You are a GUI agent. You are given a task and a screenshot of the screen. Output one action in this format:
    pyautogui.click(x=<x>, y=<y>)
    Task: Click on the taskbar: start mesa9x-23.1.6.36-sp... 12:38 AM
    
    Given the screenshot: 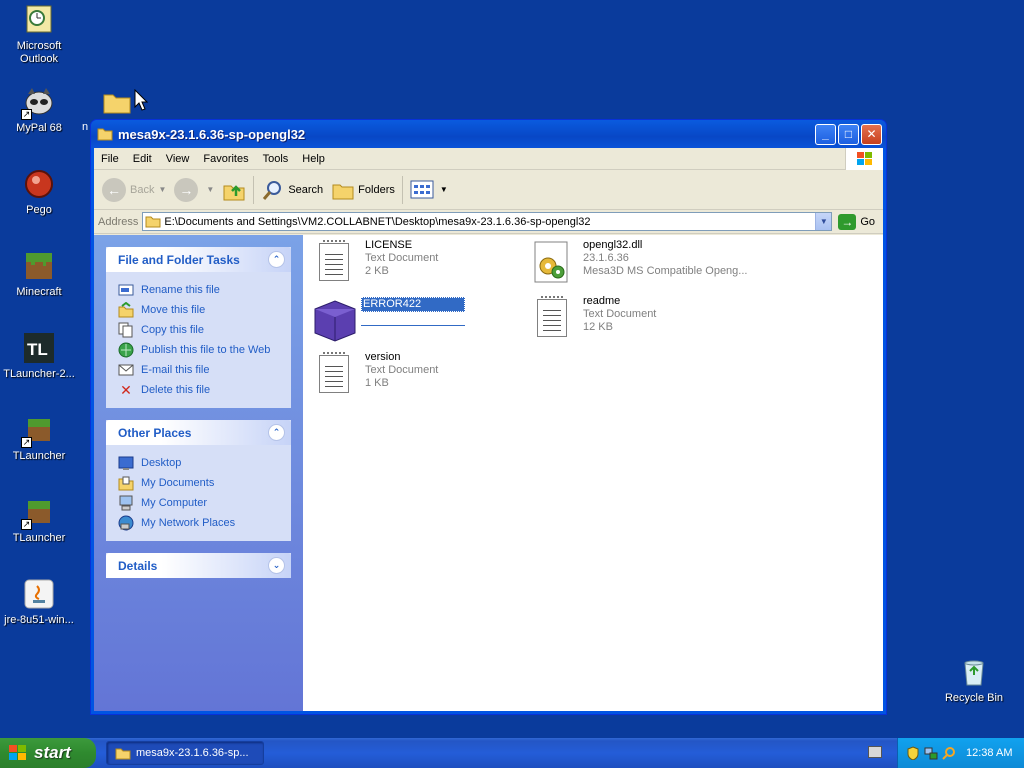 What is the action you would take?
    pyautogui.click(x=512, y=753)
    